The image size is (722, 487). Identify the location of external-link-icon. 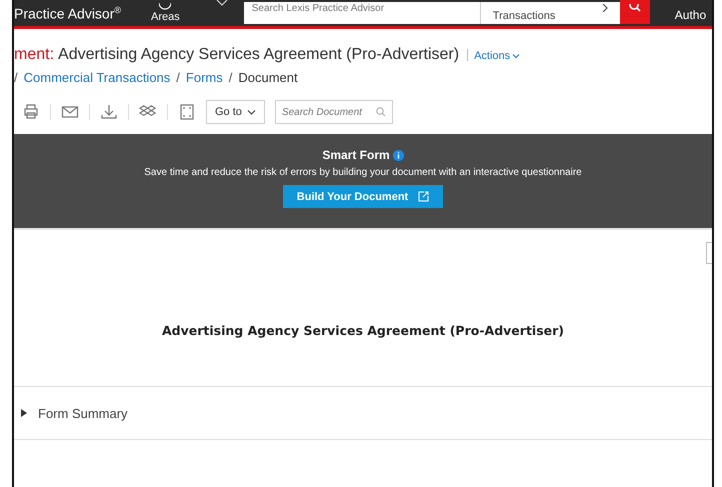
(424, 196).